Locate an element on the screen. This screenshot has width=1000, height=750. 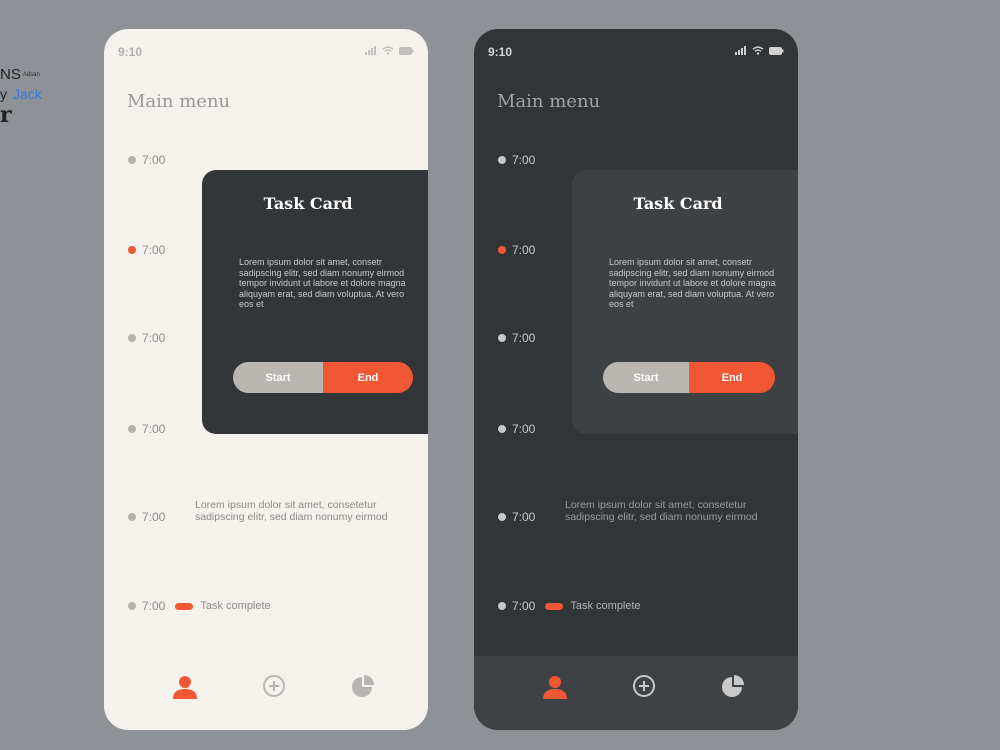
brand-line-2-prefix: y is located at coordinates (3, 94).